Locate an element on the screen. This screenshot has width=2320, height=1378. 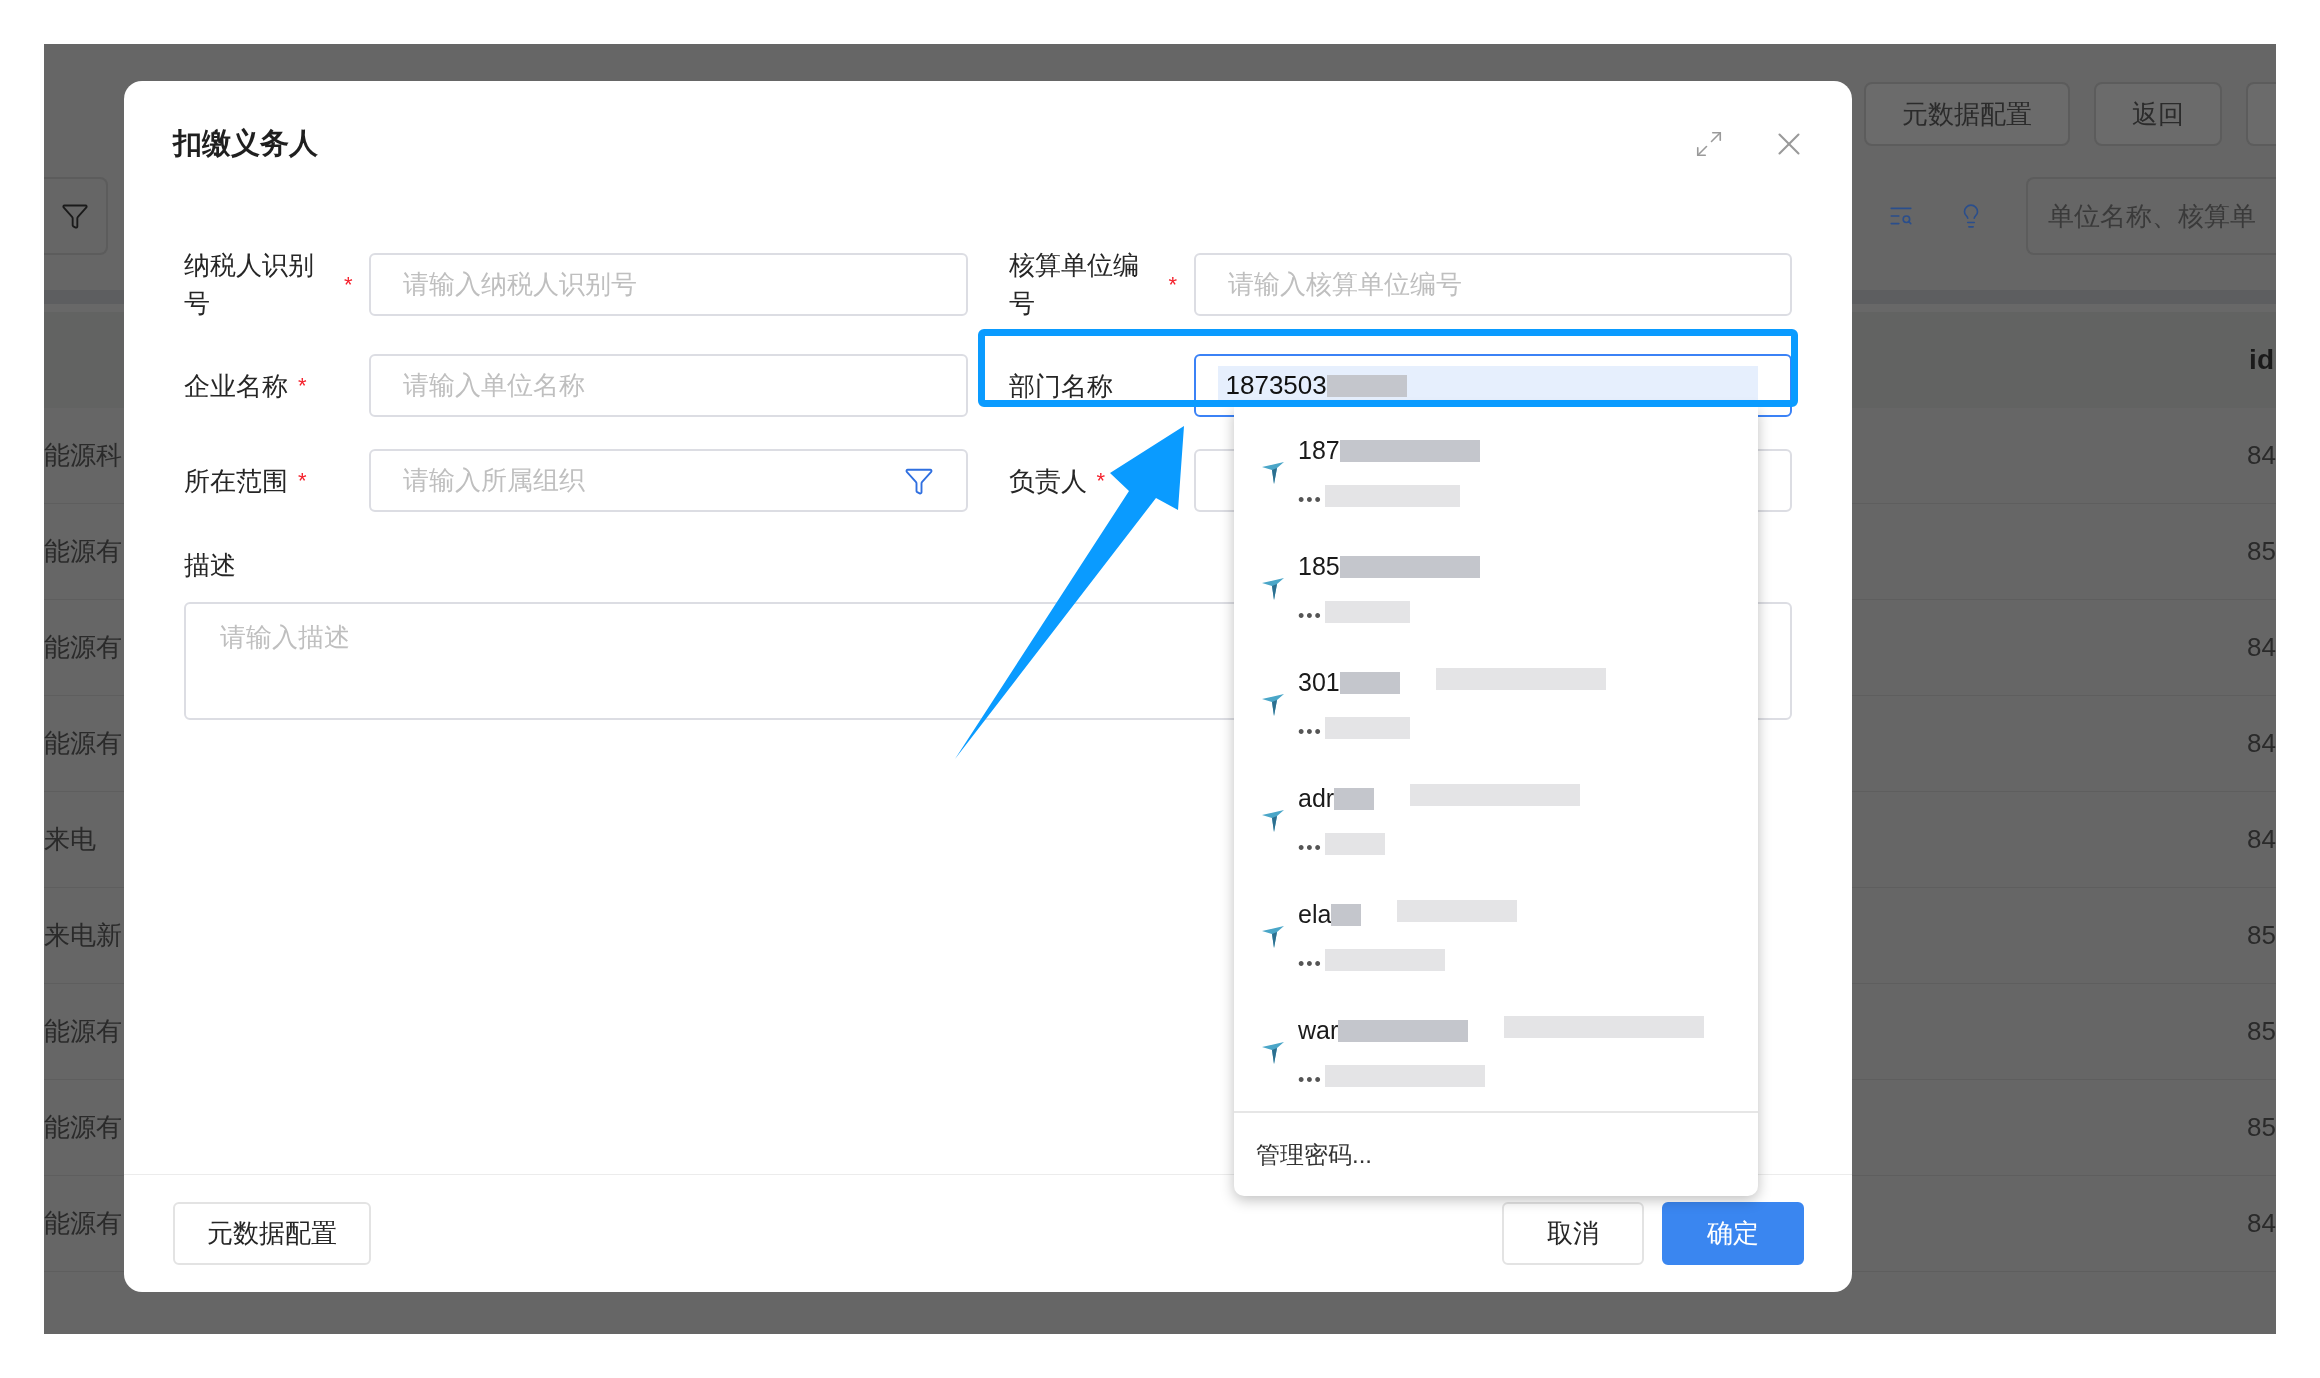
metadata-config-button: 元数据配置 is located at coordinates (272, 1233).